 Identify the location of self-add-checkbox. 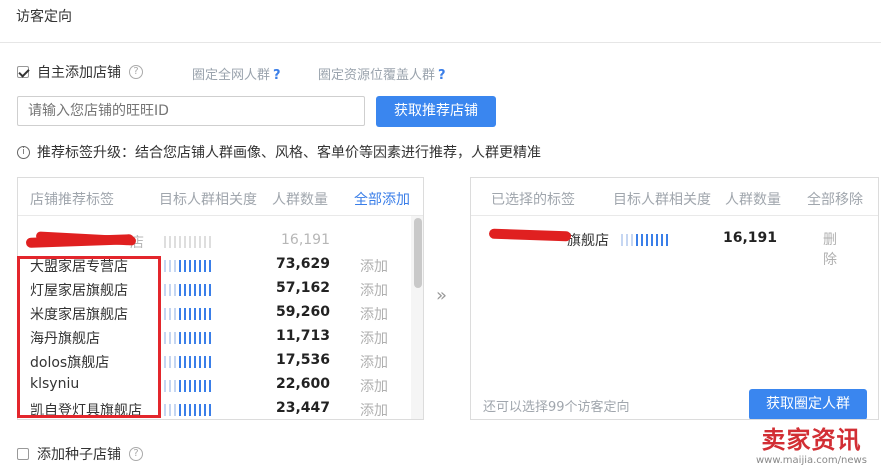
(23, 72).